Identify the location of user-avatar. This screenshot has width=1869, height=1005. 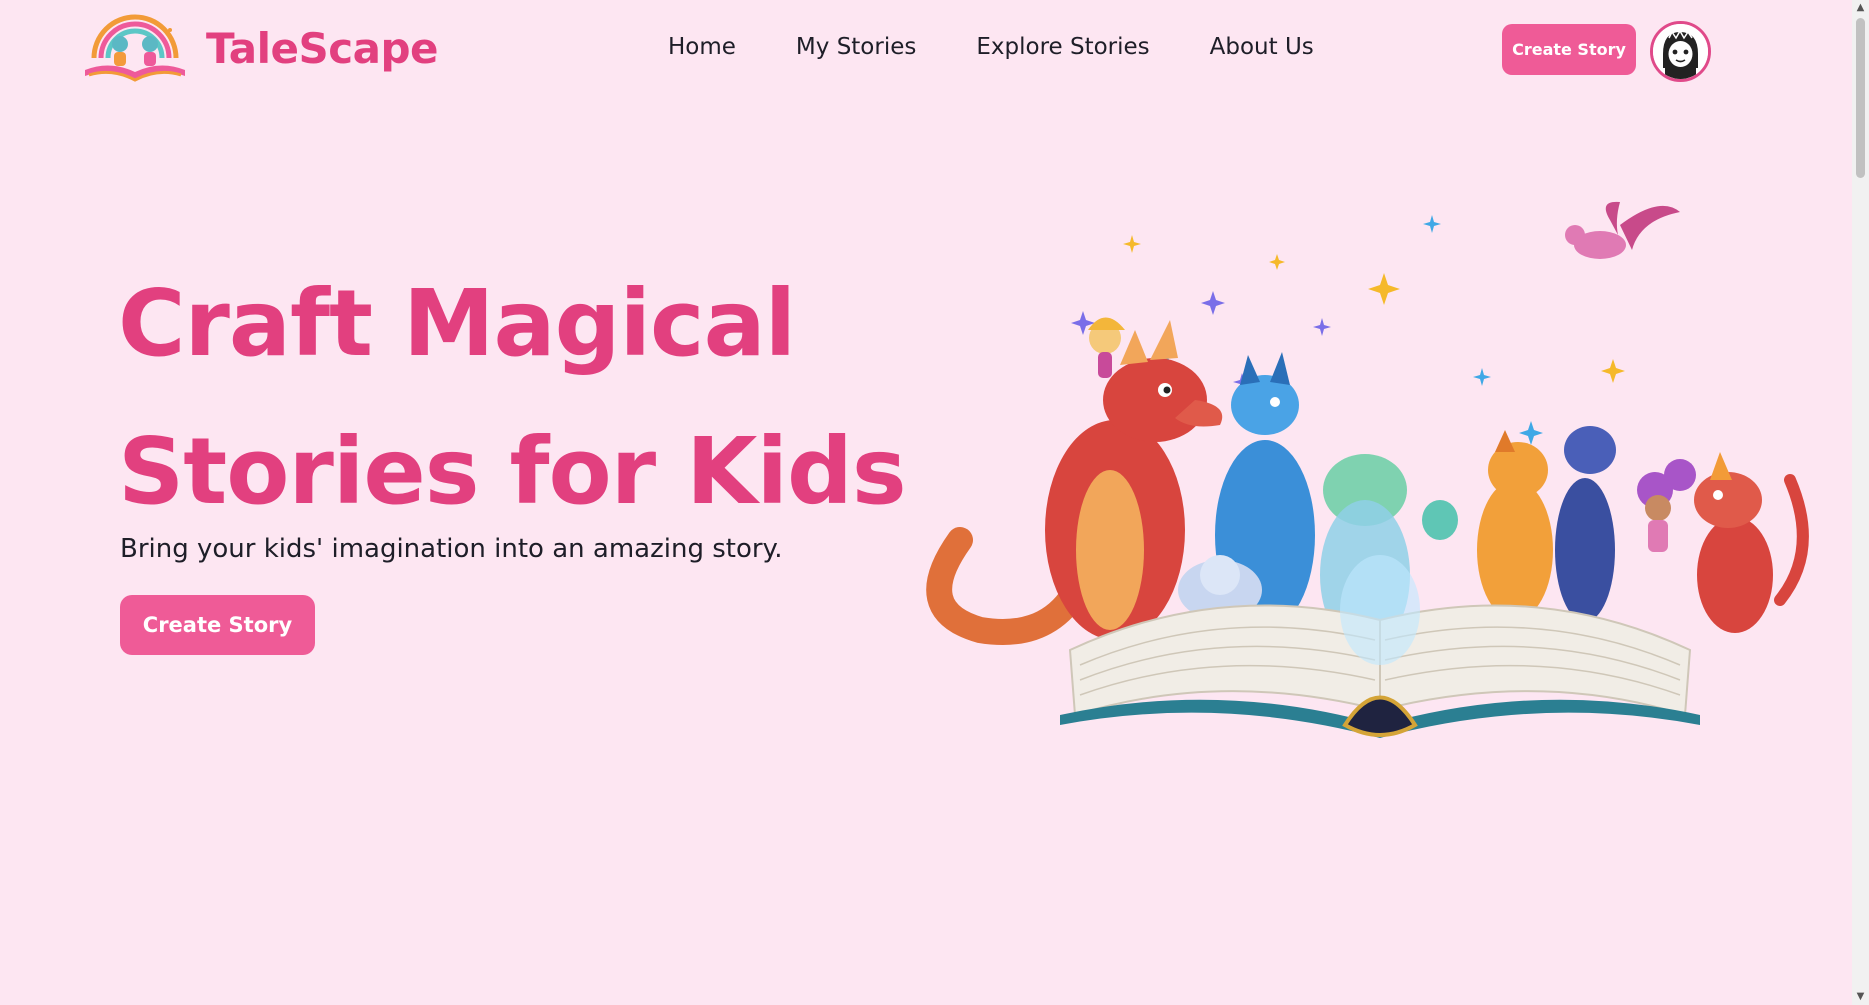
(1680, 51).